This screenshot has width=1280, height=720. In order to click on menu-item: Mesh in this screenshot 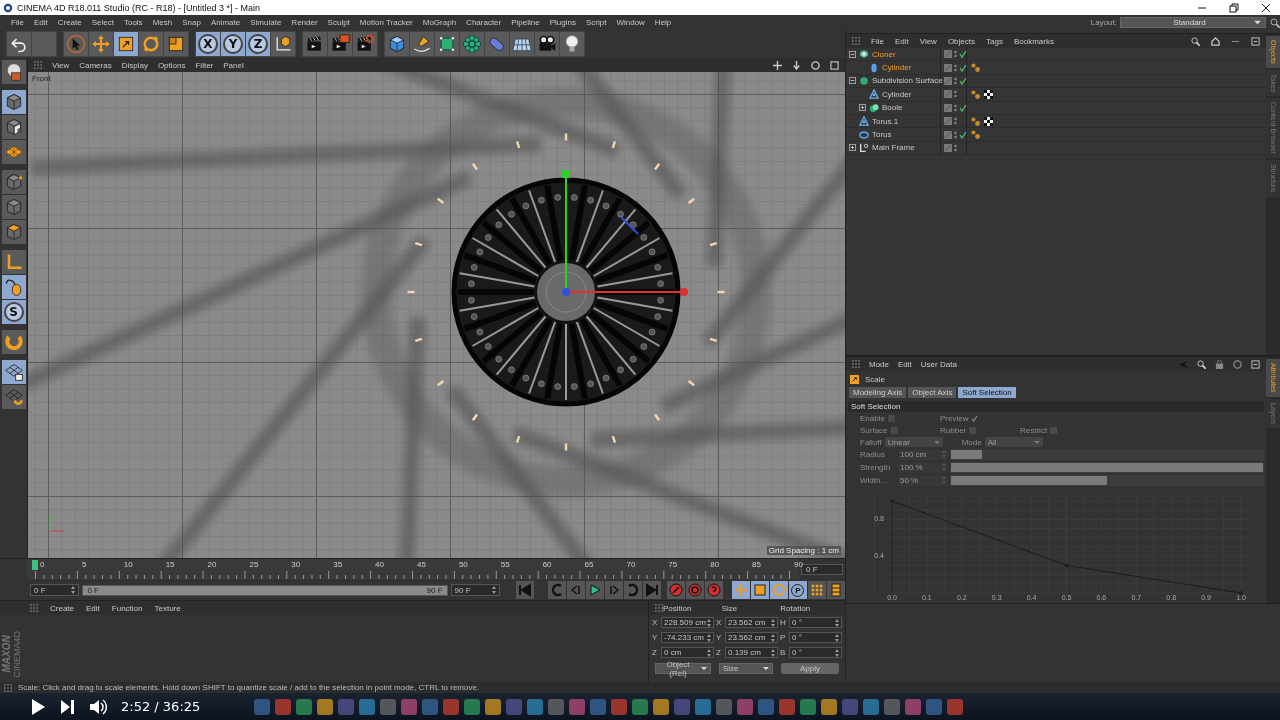, I will do `click(162, 22)`.